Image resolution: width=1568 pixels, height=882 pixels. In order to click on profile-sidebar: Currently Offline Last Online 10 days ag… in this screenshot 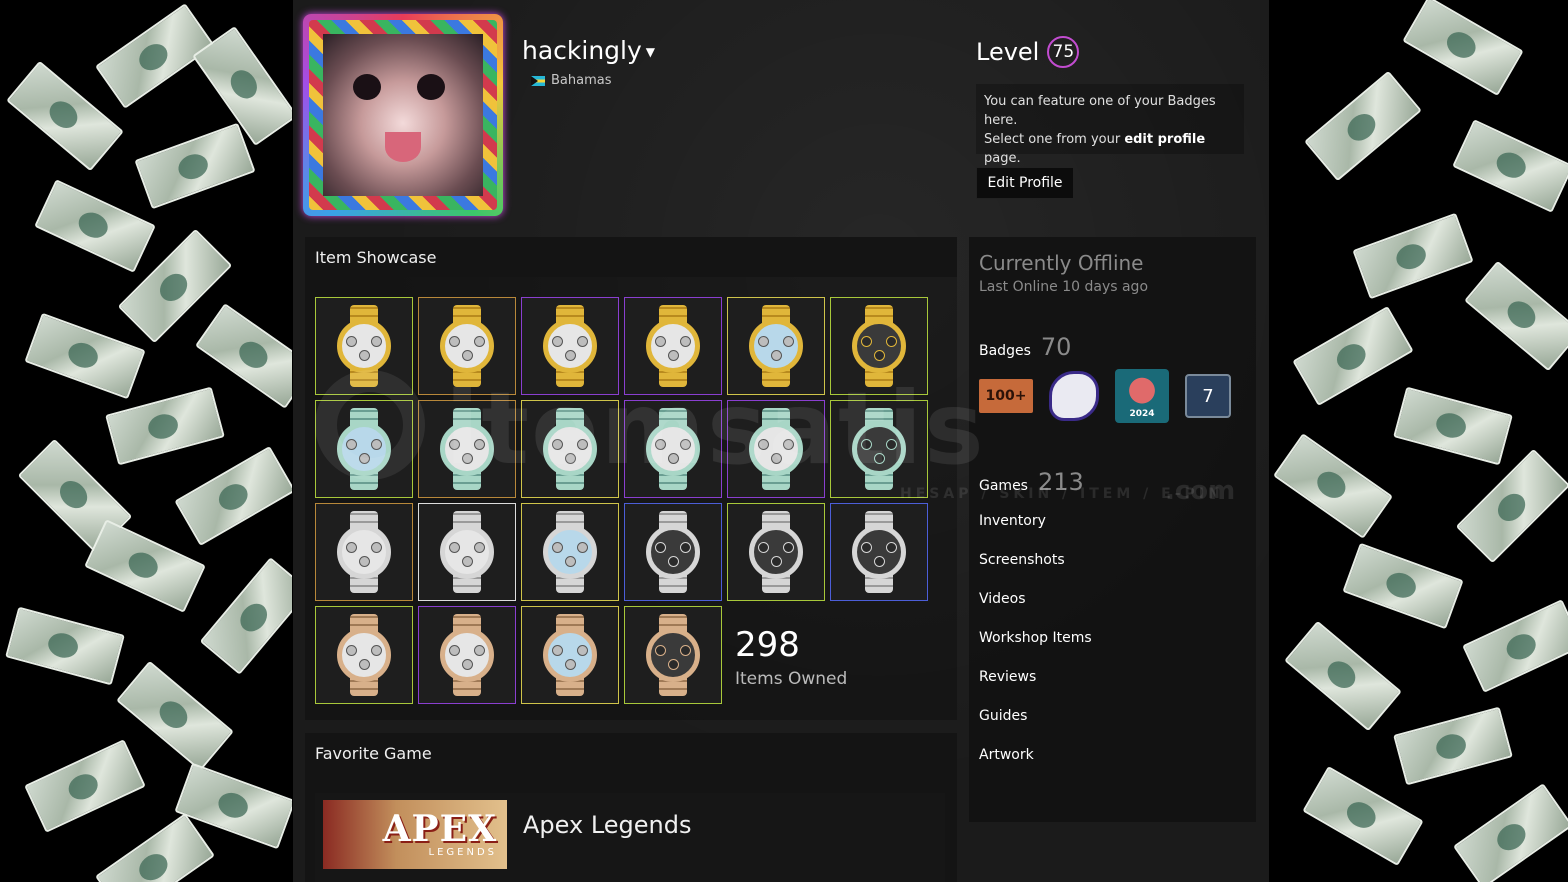, I will do `click(1112, 529)`.